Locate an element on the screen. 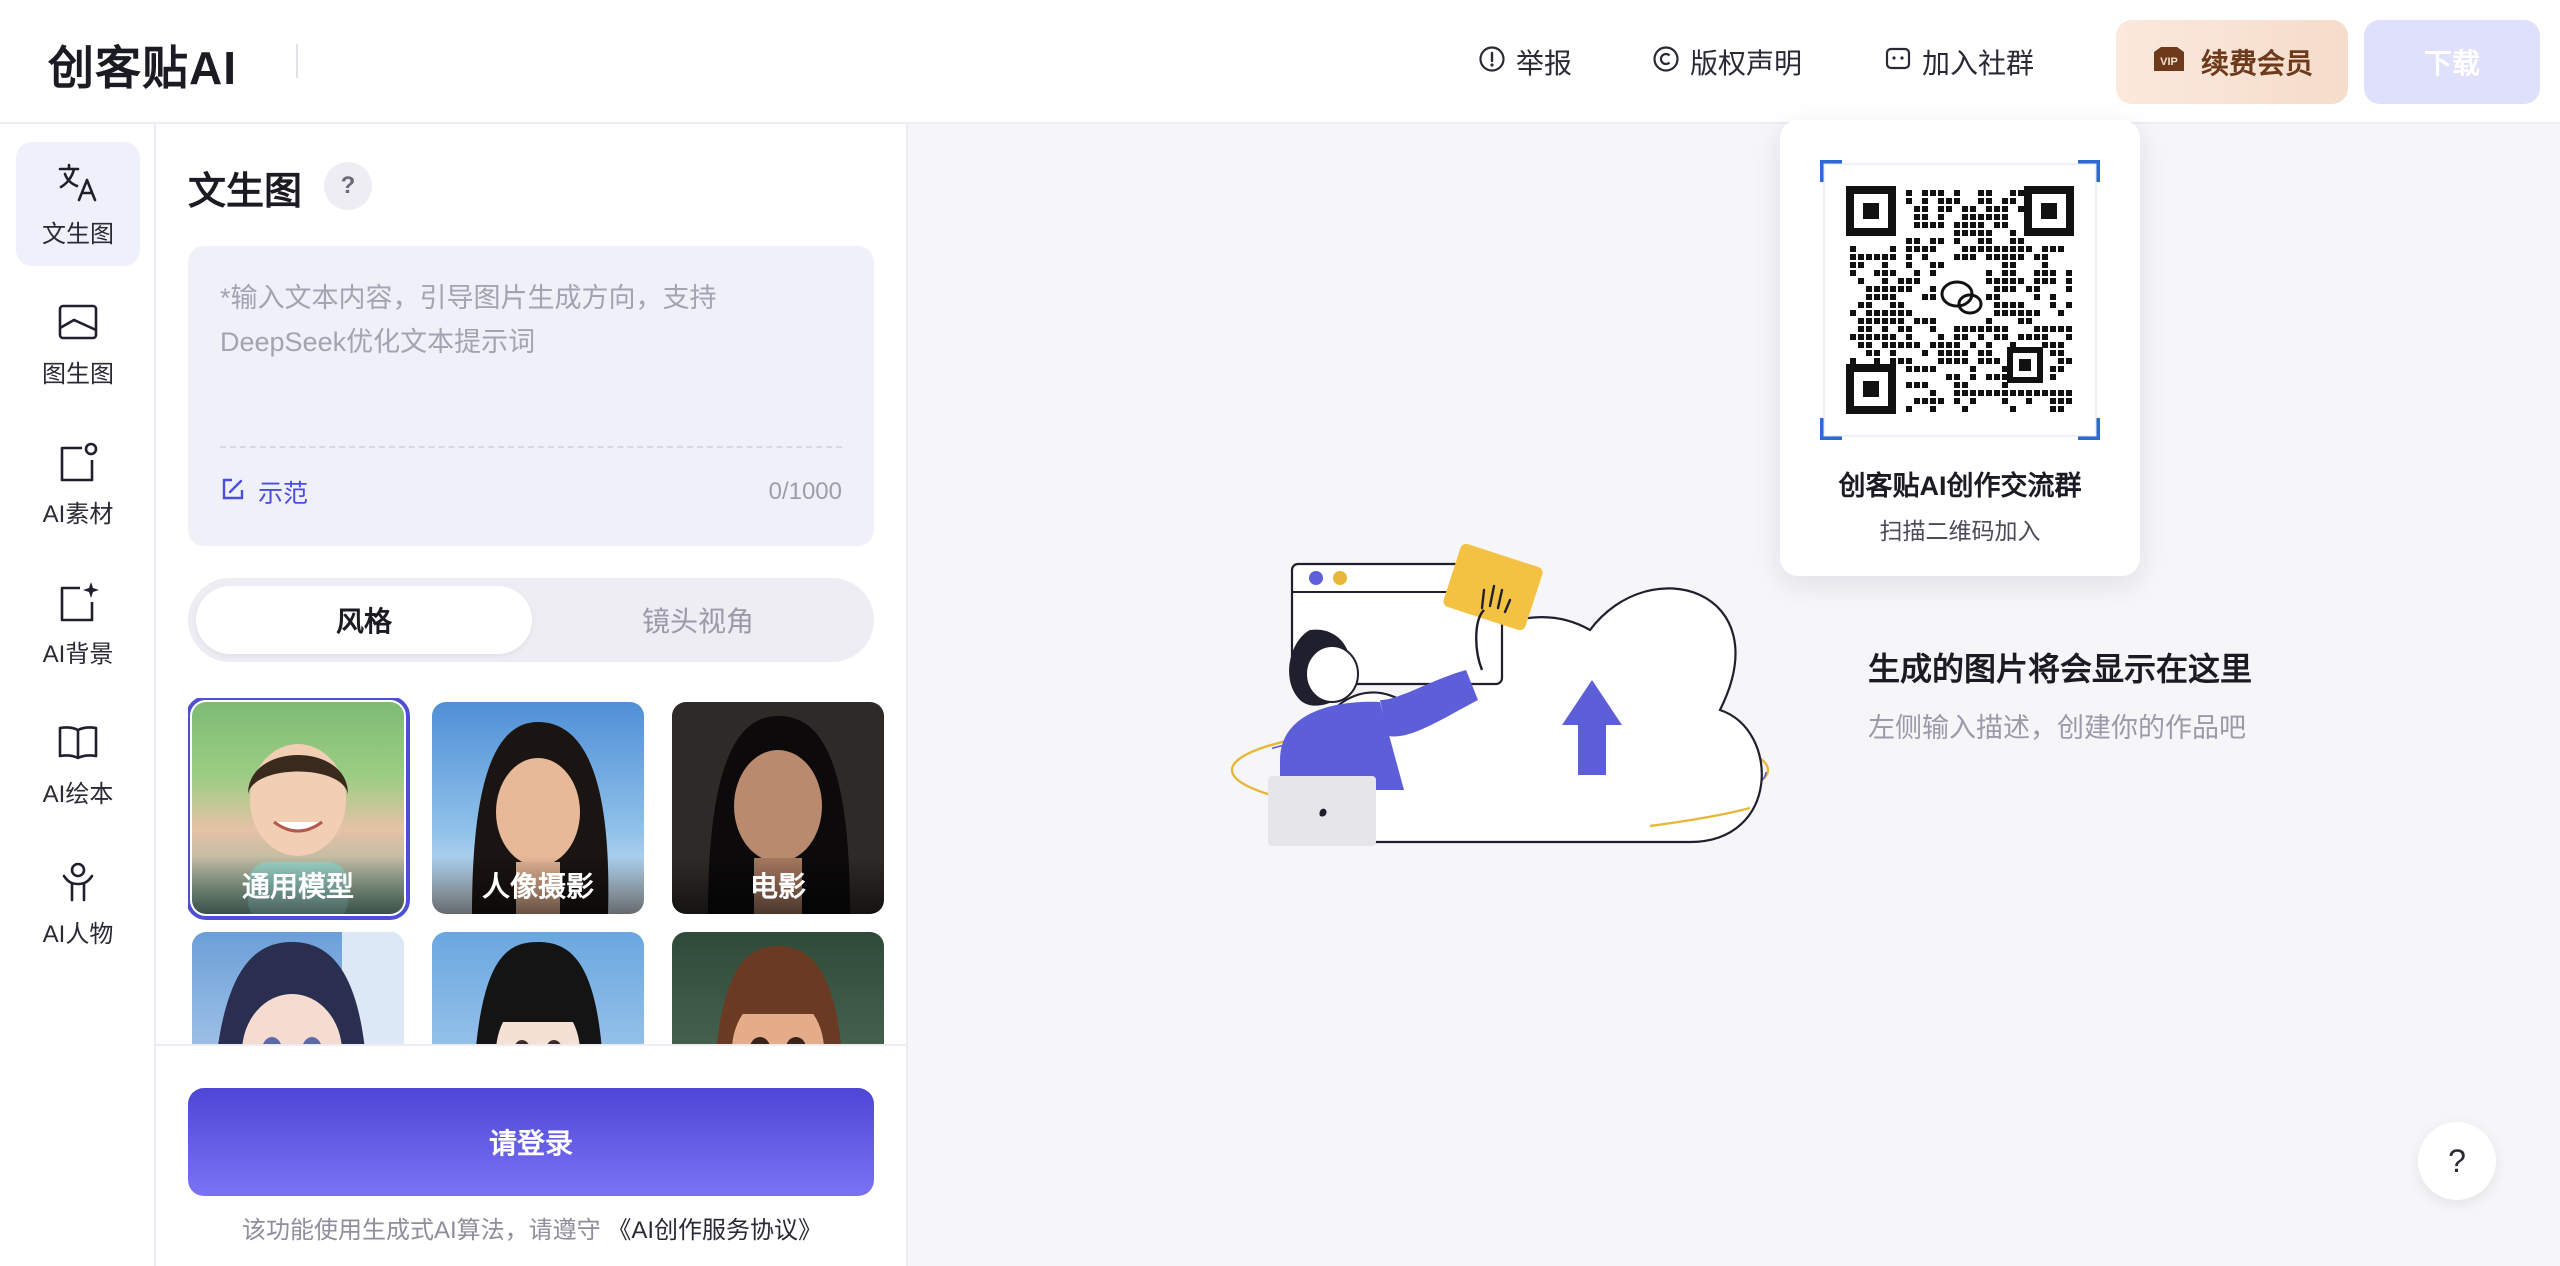  demo-button: 示范 is located at coordinates (264, 492).